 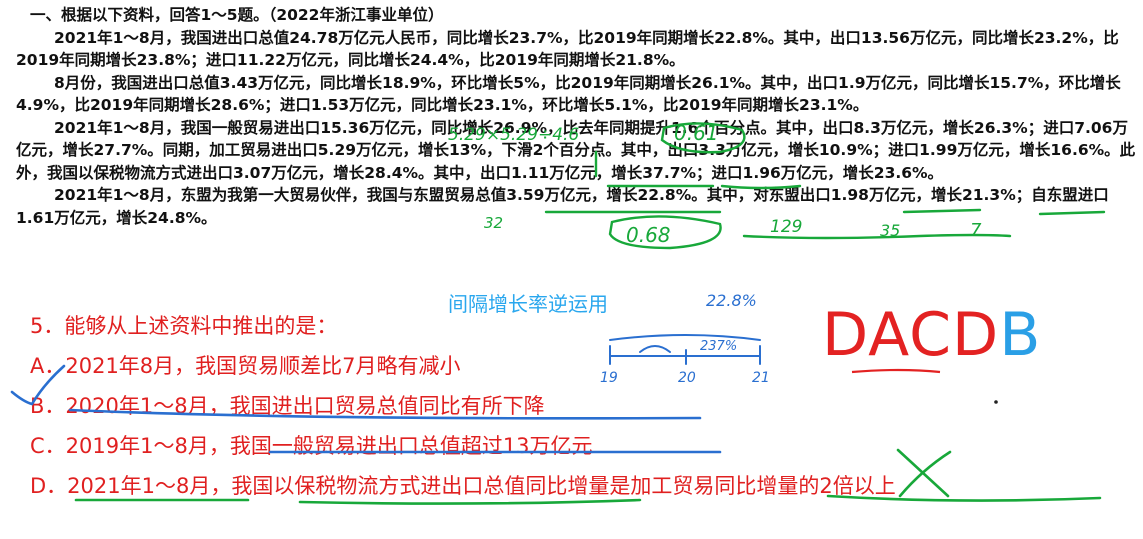 I want to click on answer-key: DACDB, so click(x=931, y=335).